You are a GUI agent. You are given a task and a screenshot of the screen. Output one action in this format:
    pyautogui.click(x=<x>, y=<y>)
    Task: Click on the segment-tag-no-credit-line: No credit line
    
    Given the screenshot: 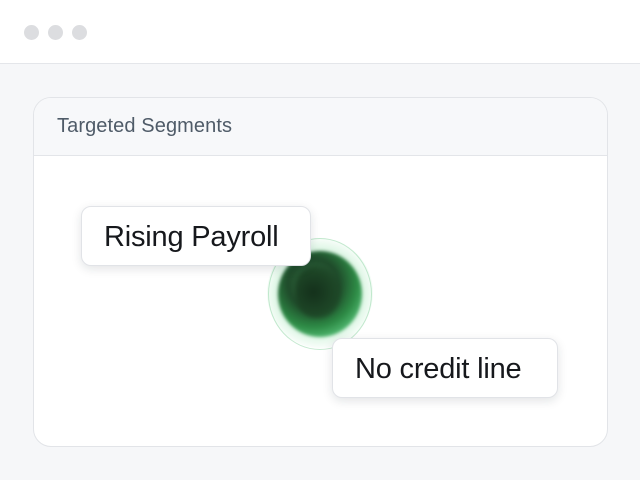 What is the action you would take?
    pyautogui.click(x=445, y=368)
    